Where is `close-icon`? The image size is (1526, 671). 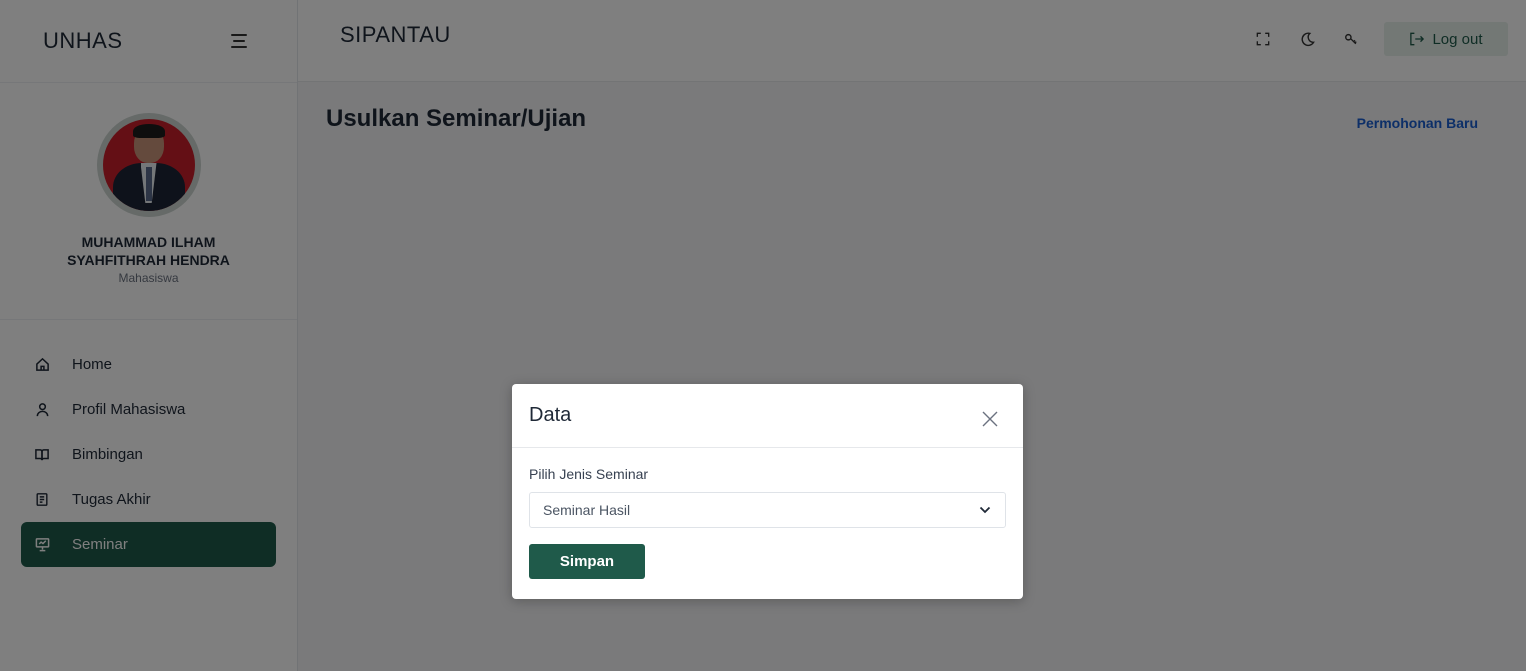
close-icon is located at coordinates (990, 419).